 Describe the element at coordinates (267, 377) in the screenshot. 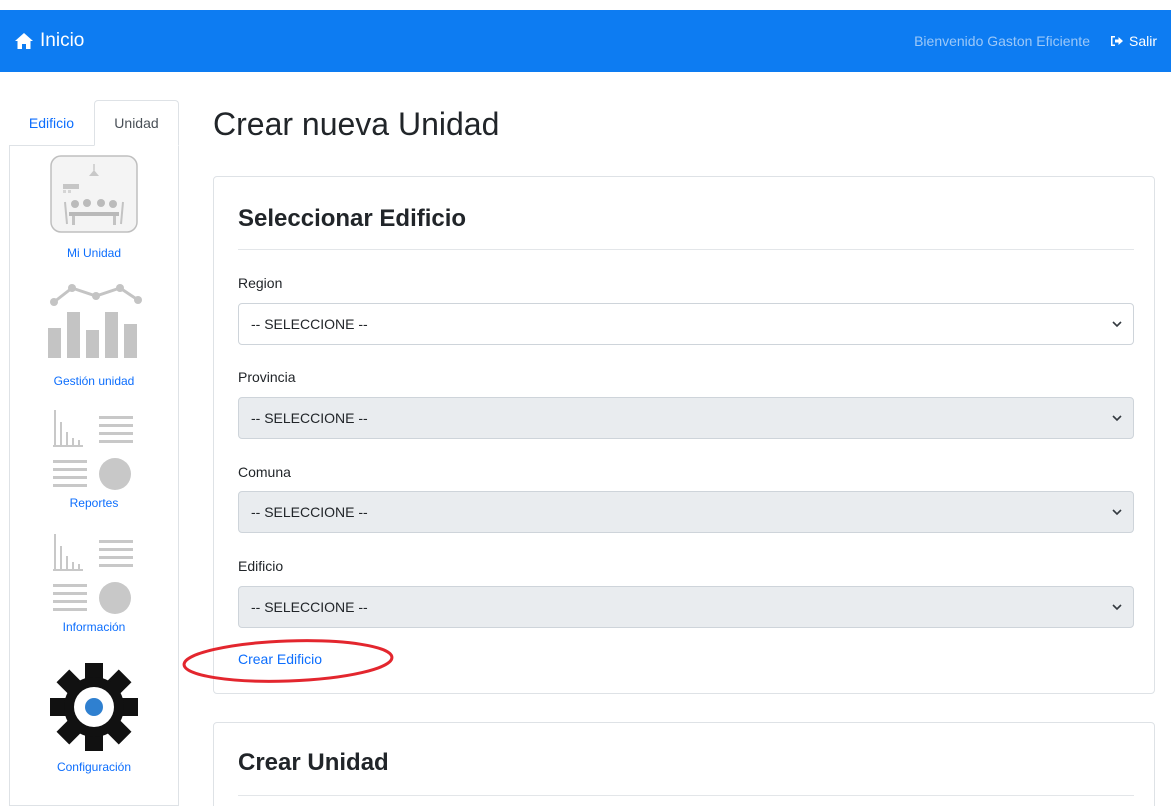

I see `provincia-label: Provincia` at that location.